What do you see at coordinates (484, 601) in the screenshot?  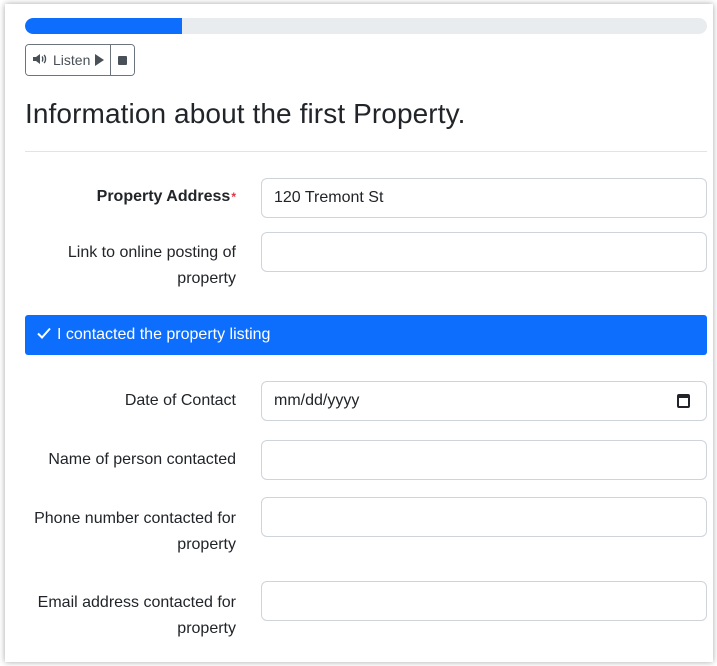 I see `email-input` at bounding box center [484, 601].